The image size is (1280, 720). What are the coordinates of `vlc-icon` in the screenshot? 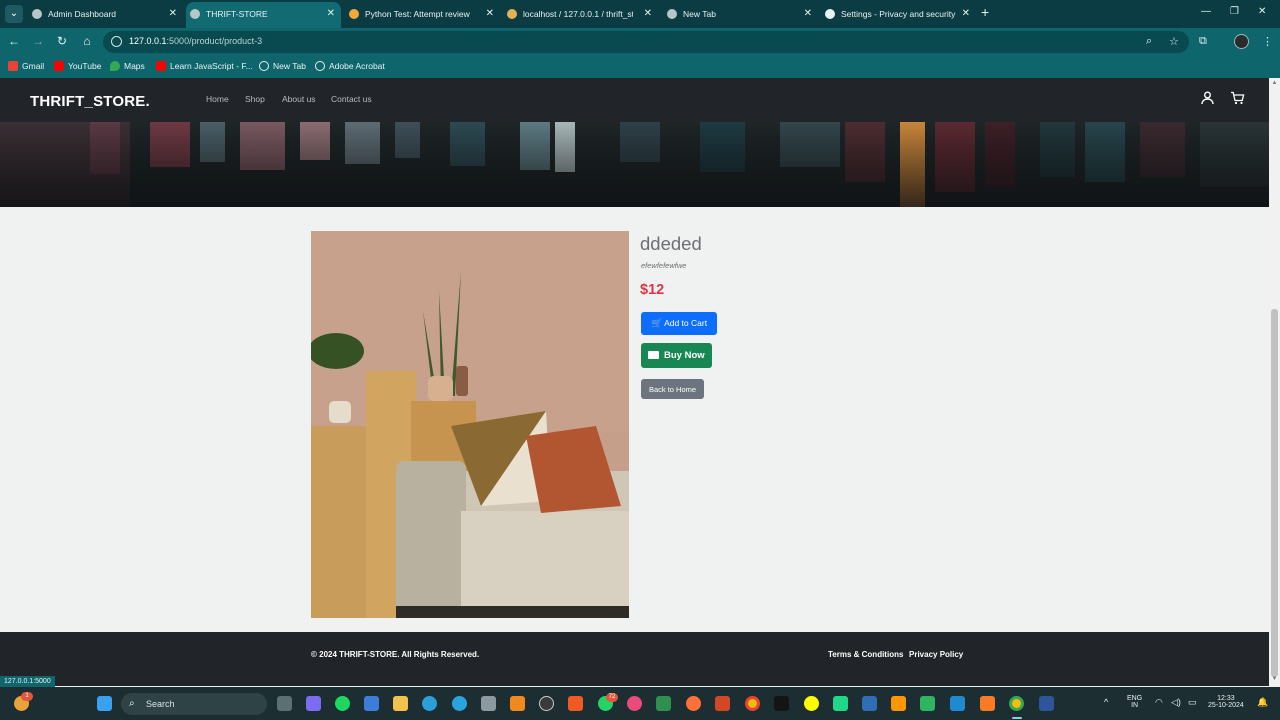 It's located at (517, 703).